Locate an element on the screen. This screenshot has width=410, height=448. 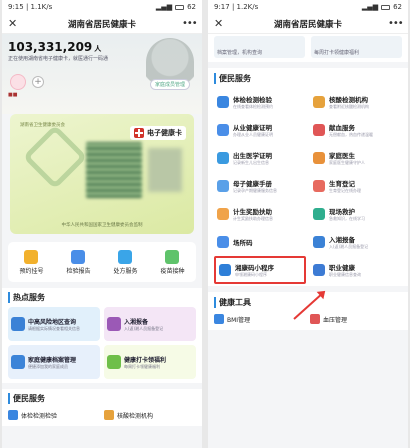
red-cross-icon is located at coordinates (139, 133).